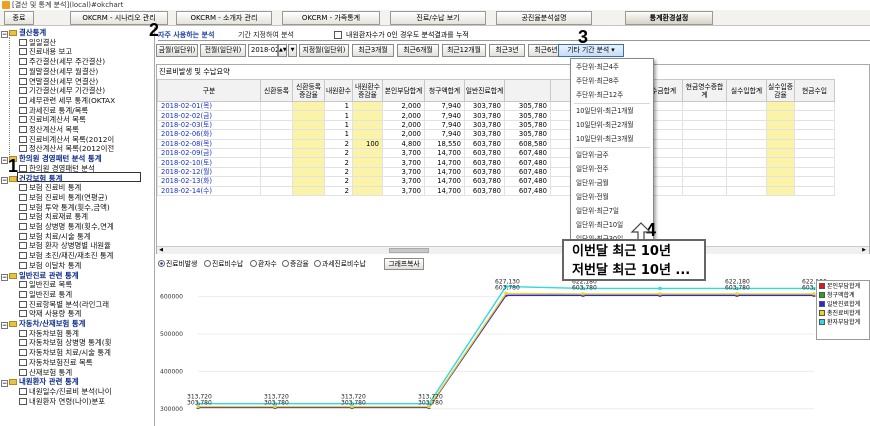  Describe the element at coordinates (45, 372) in the screenshot. I see `tree-item: 산재보험 통계` at that location.